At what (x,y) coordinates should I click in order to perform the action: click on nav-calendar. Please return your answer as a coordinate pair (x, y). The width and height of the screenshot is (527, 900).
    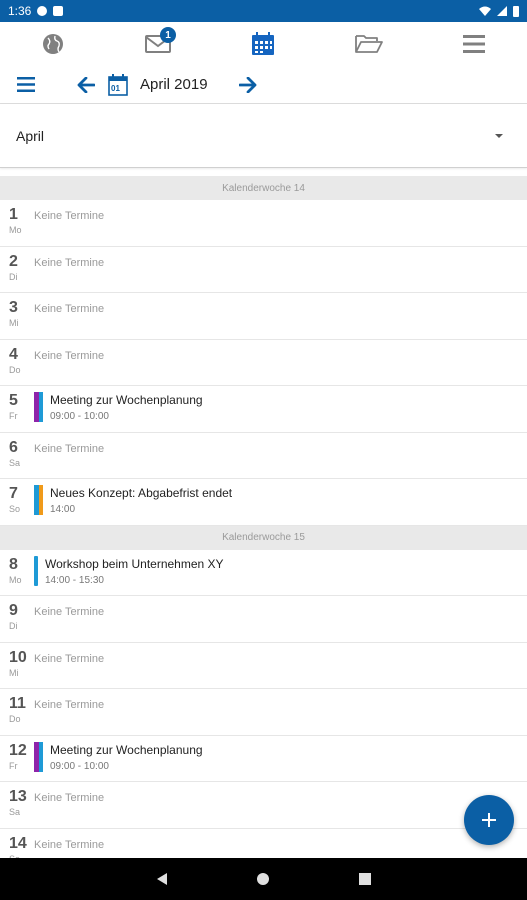
    Looking at the image, I should click on (263, 44).